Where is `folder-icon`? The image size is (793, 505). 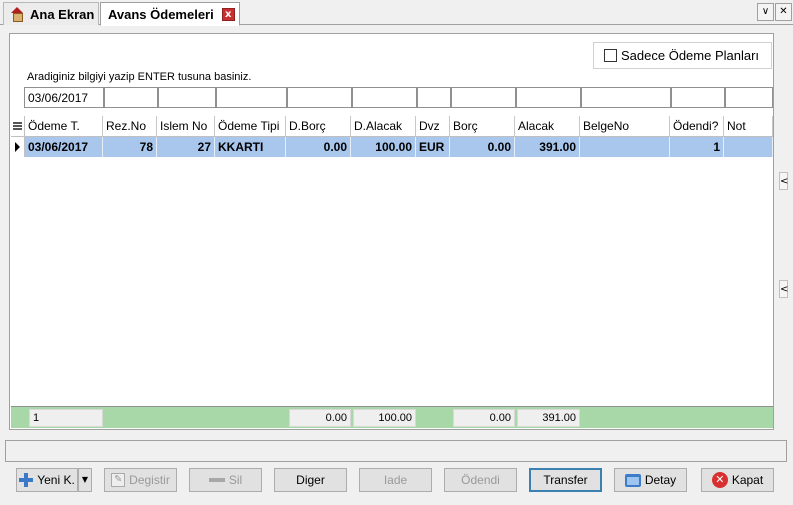
folder-icon is located at coordinates (632, 480).